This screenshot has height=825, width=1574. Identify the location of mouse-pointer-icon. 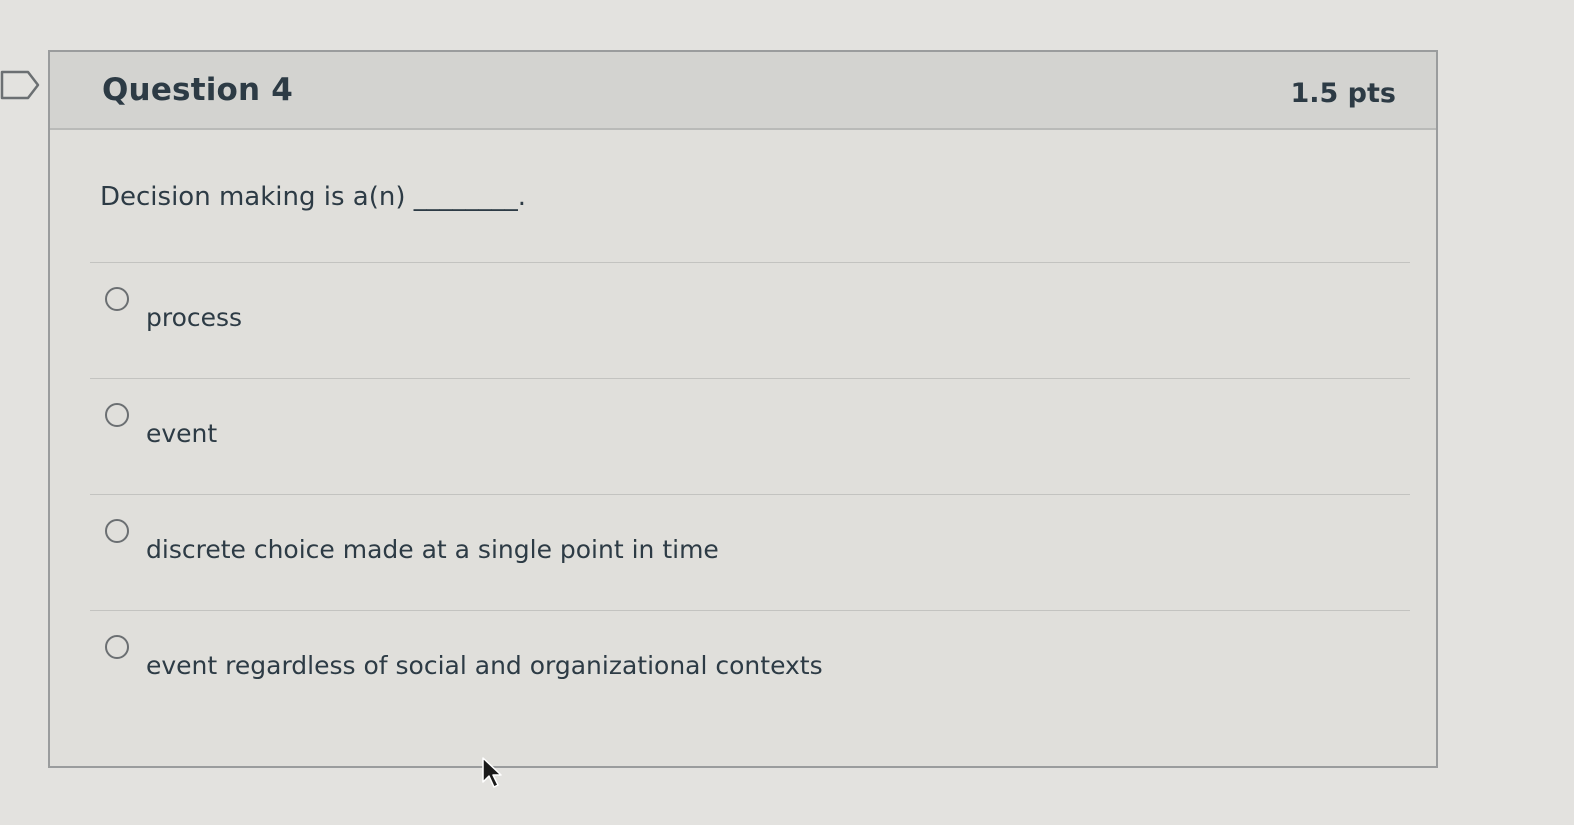
(492, 772).